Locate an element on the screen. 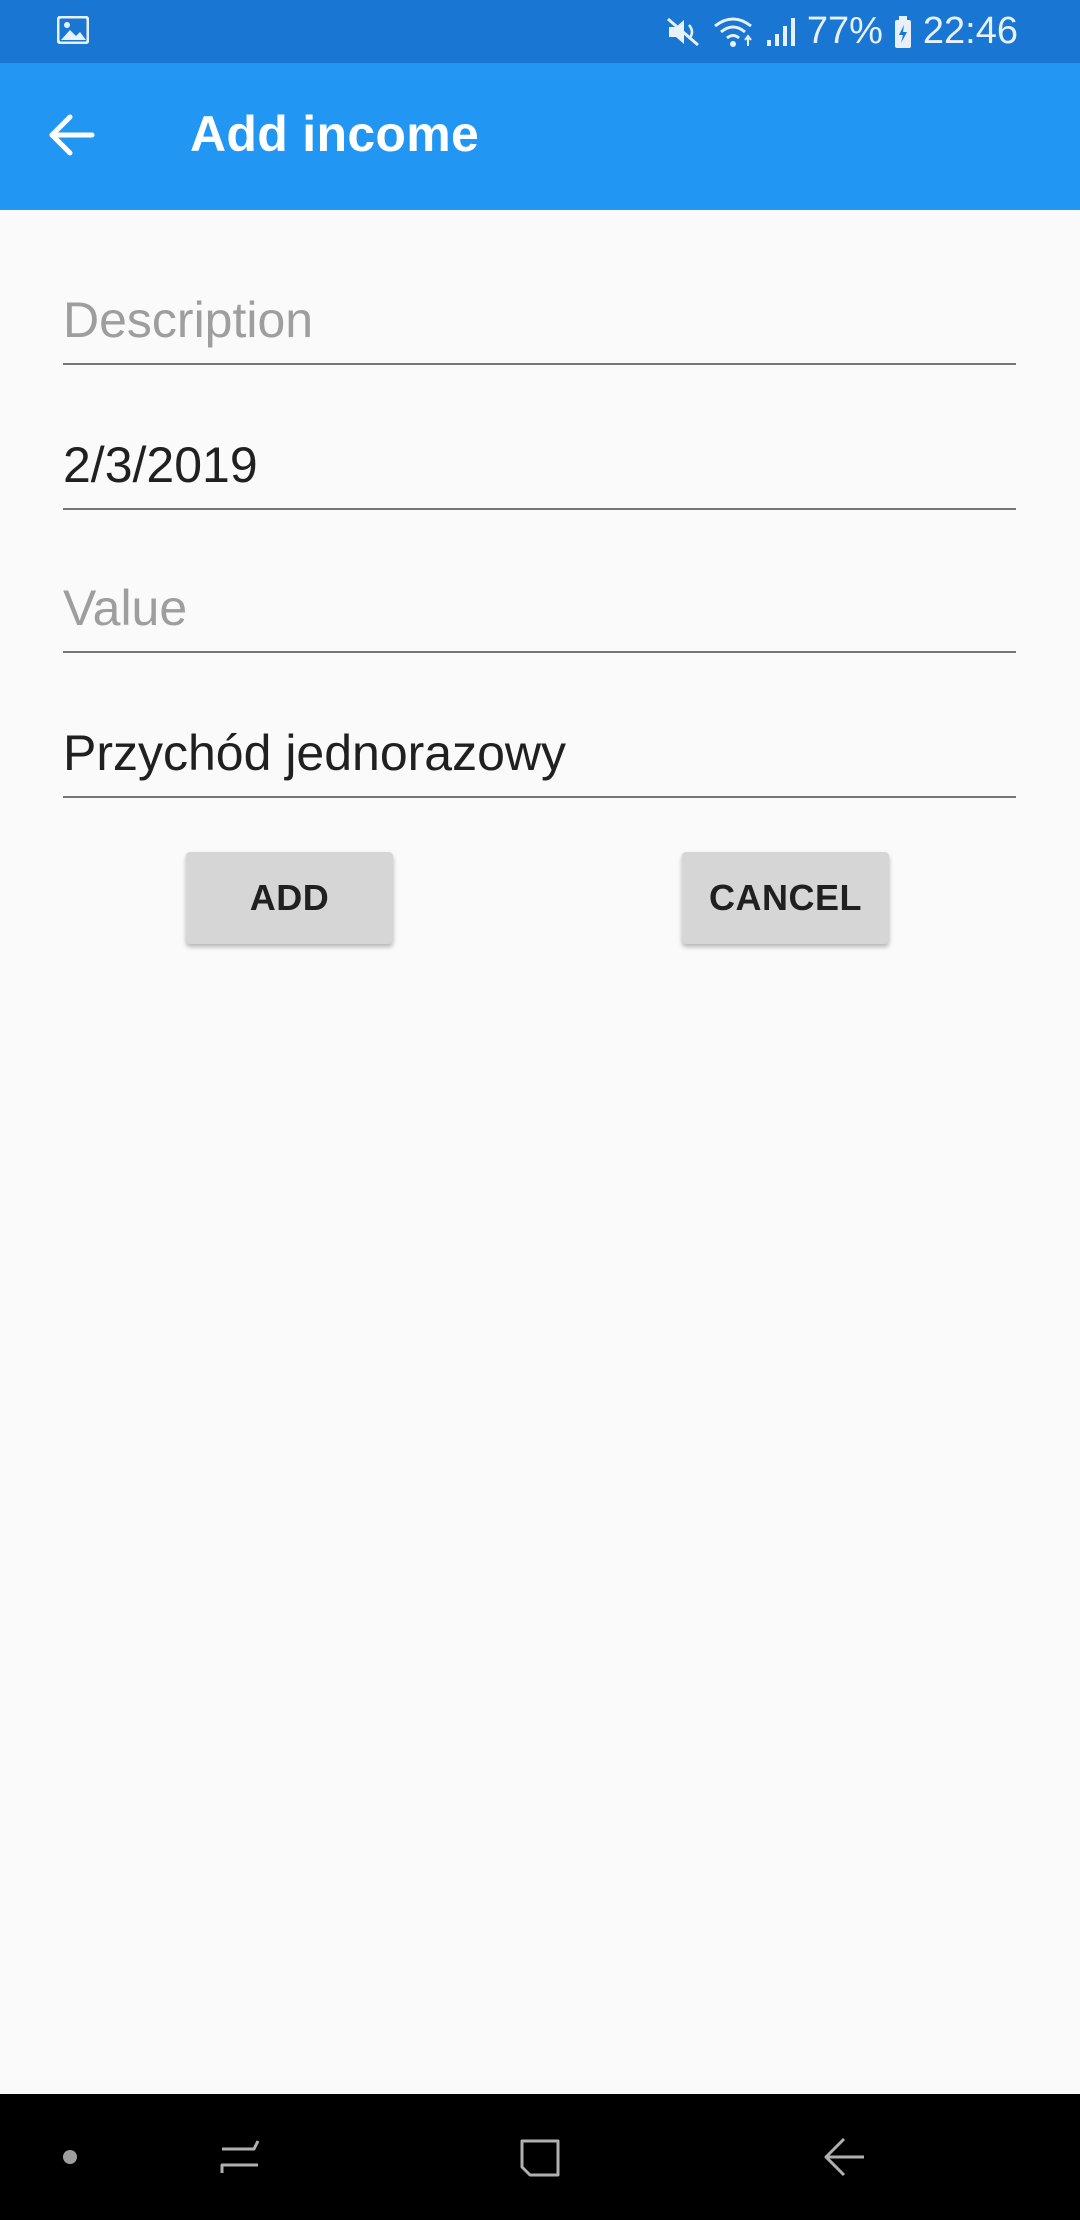  nav-back-icon is located at coordinates (844, 2157).